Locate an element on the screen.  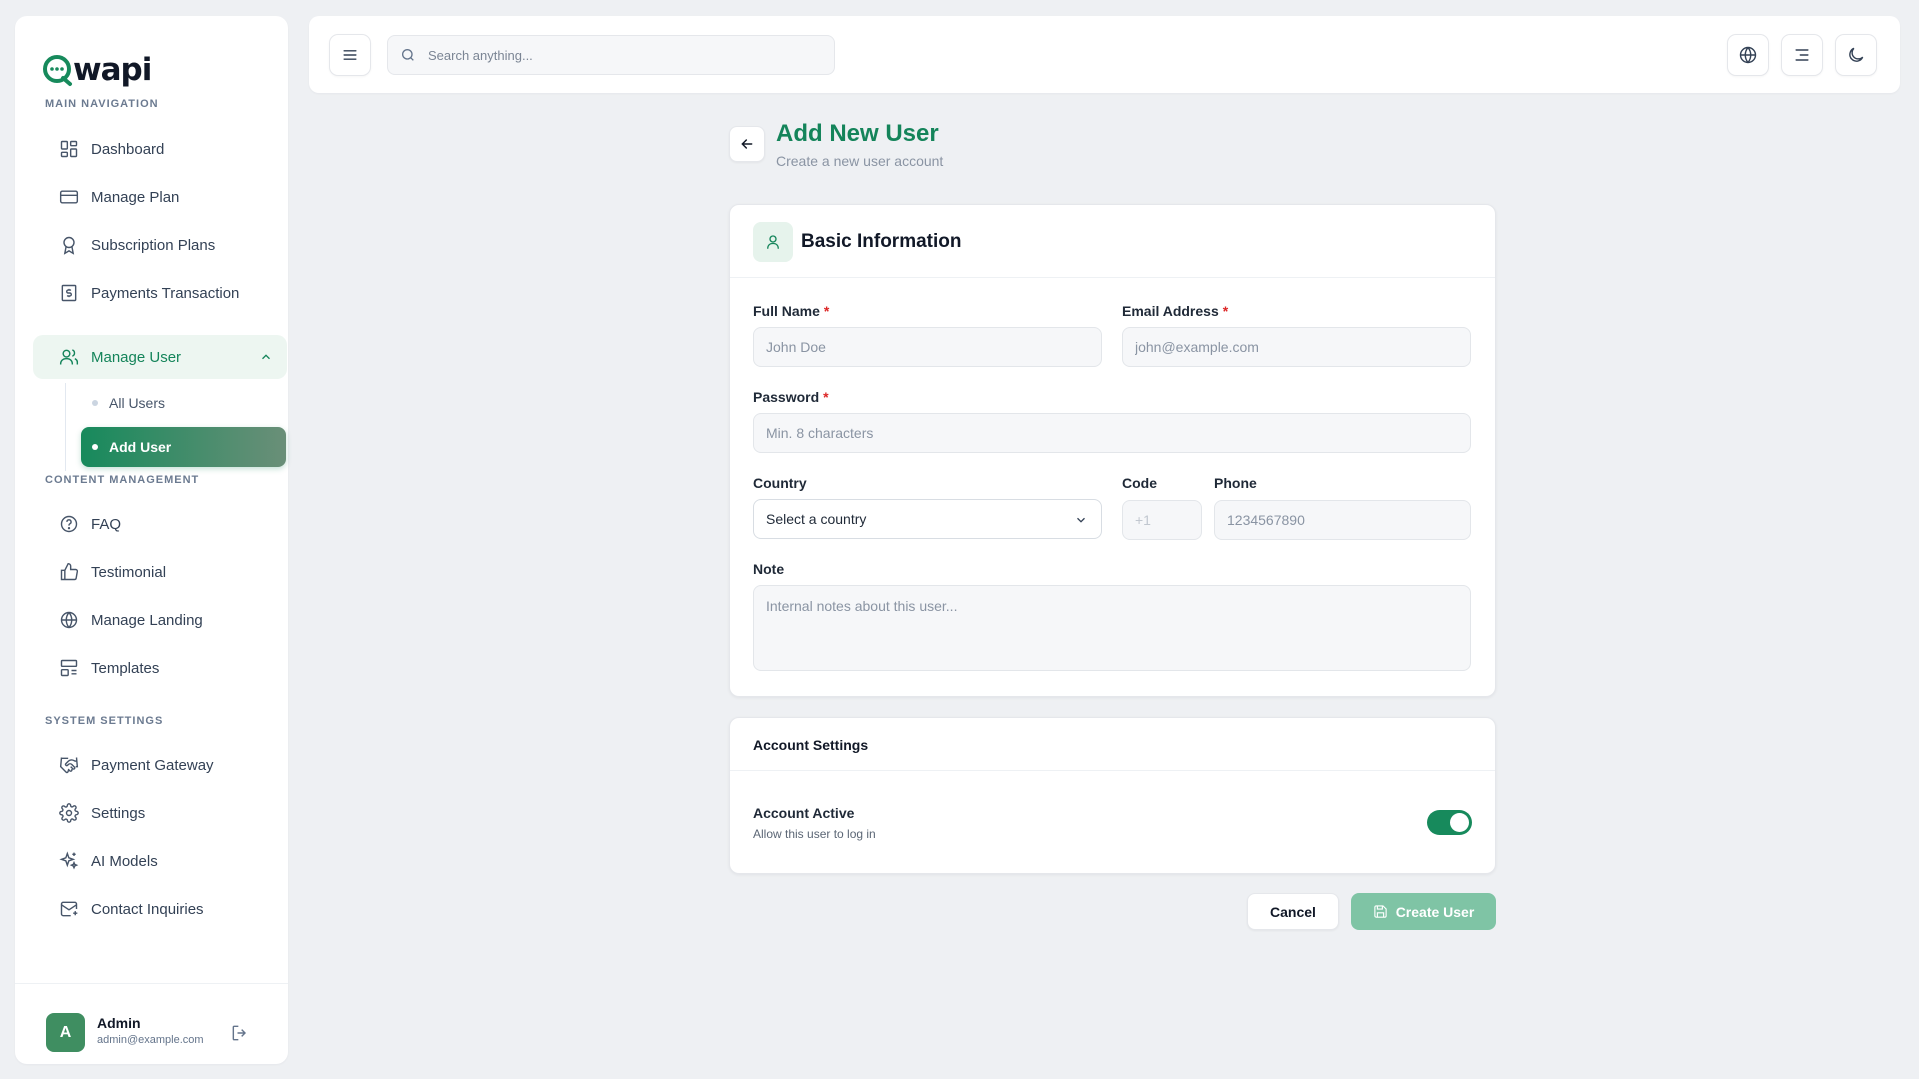
email-field is located at coordinates (1296, 347).